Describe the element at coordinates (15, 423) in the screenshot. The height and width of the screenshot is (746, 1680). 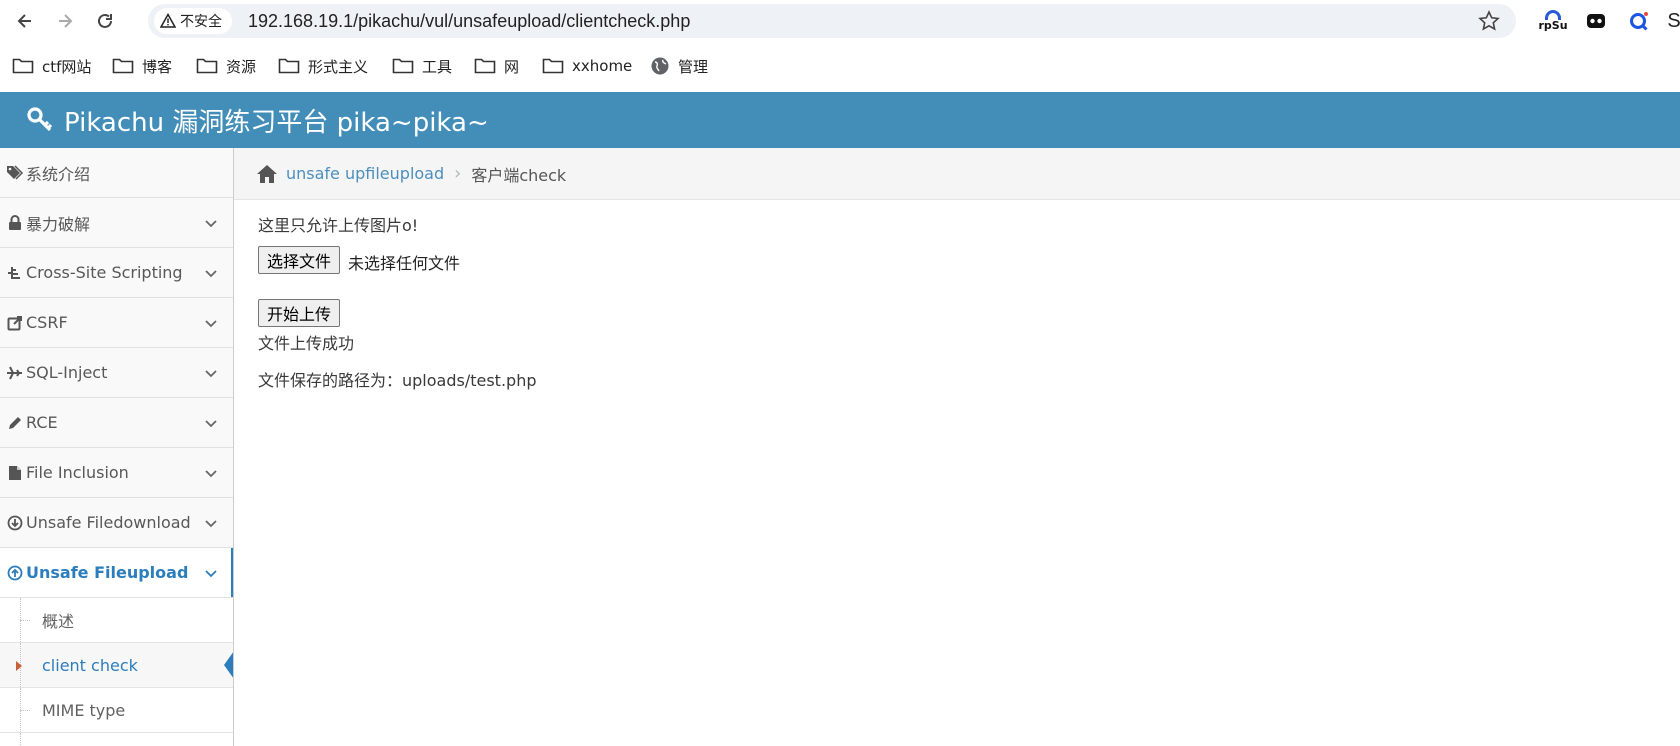
I see `pencil-icon` at that location.